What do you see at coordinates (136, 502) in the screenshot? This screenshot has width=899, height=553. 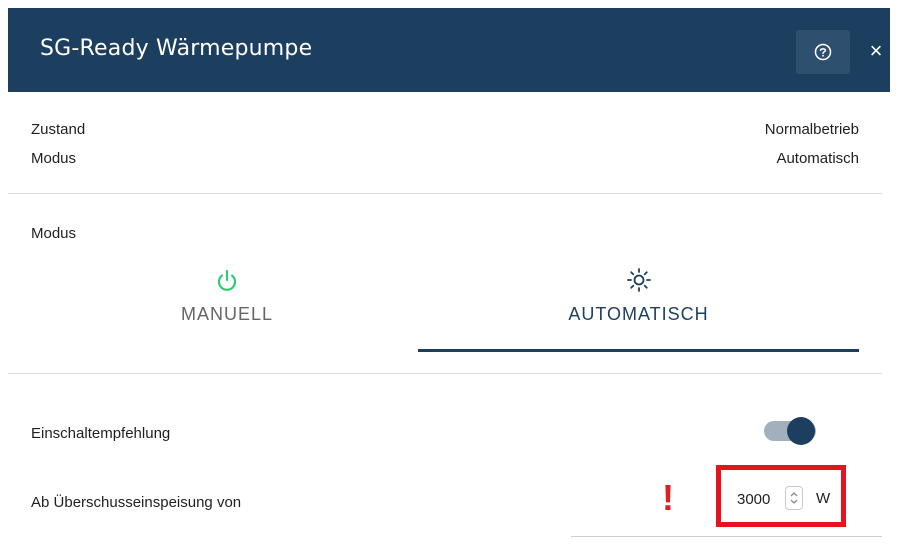 I see `threshold-label: Ab Überschusseinspeisung von` at bounding box center [136, 502].